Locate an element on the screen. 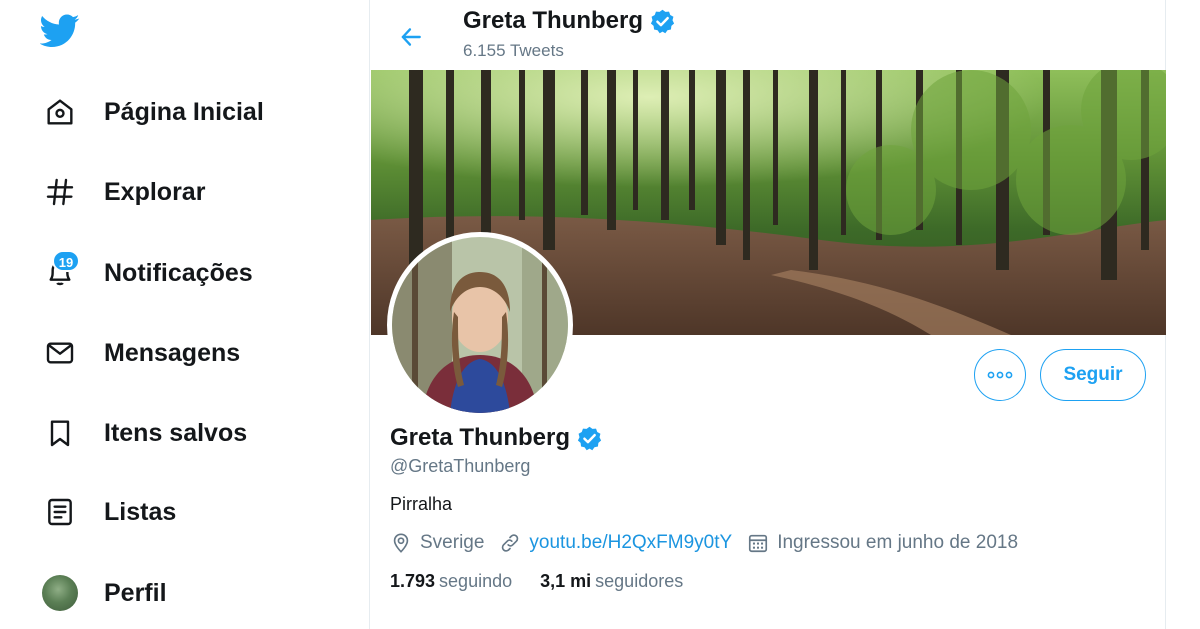 This screenshot has width=1200, height=629. more-options-button is located at coordinates (1000, 375).